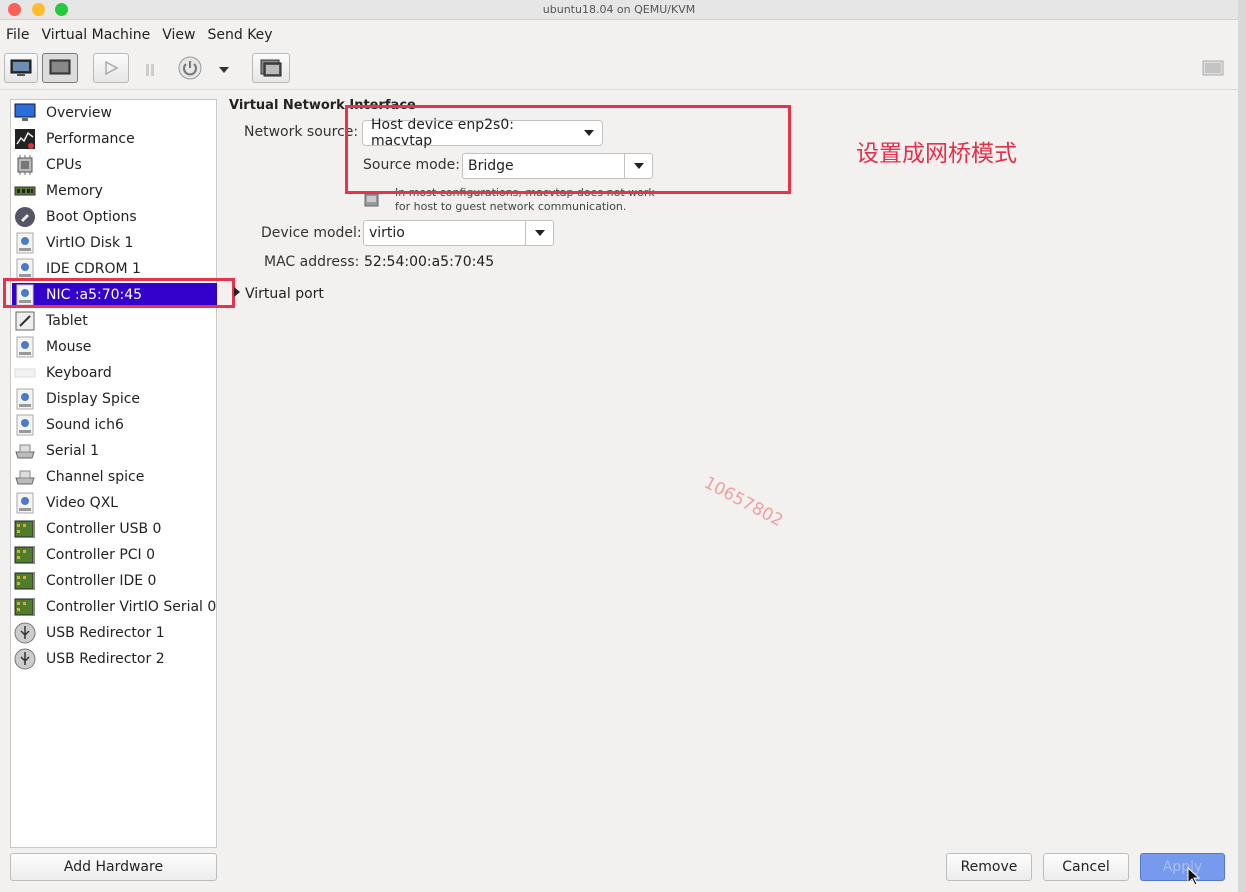  I want to click on fullscreen-button, so click(271, 68).